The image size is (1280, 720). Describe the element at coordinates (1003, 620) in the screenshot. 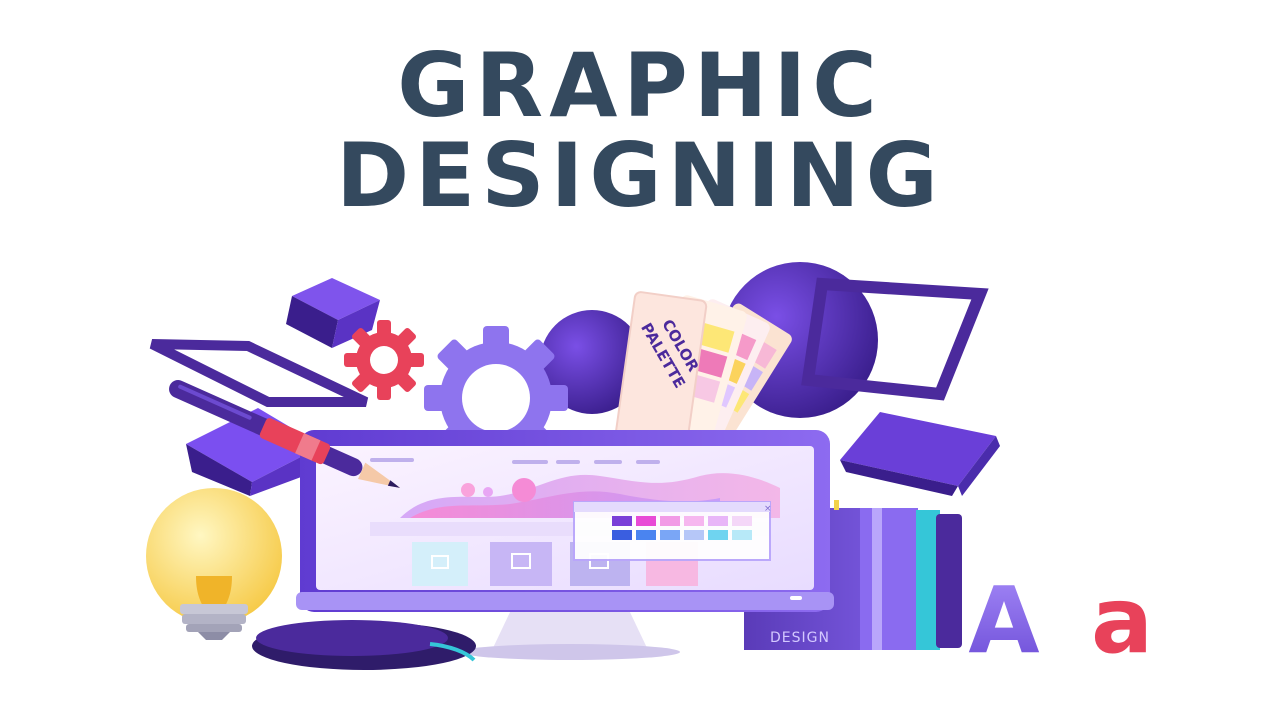

I see `font-sample-upper: A` at that location.